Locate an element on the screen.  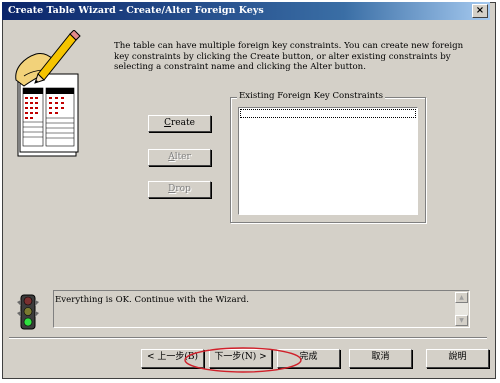
status-scrollbar: ▲ ▼ is located at coordinates (461, 309).